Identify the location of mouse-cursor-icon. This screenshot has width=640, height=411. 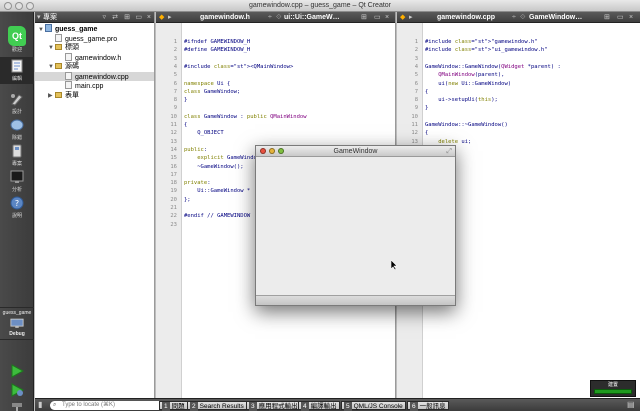
(394, 265).